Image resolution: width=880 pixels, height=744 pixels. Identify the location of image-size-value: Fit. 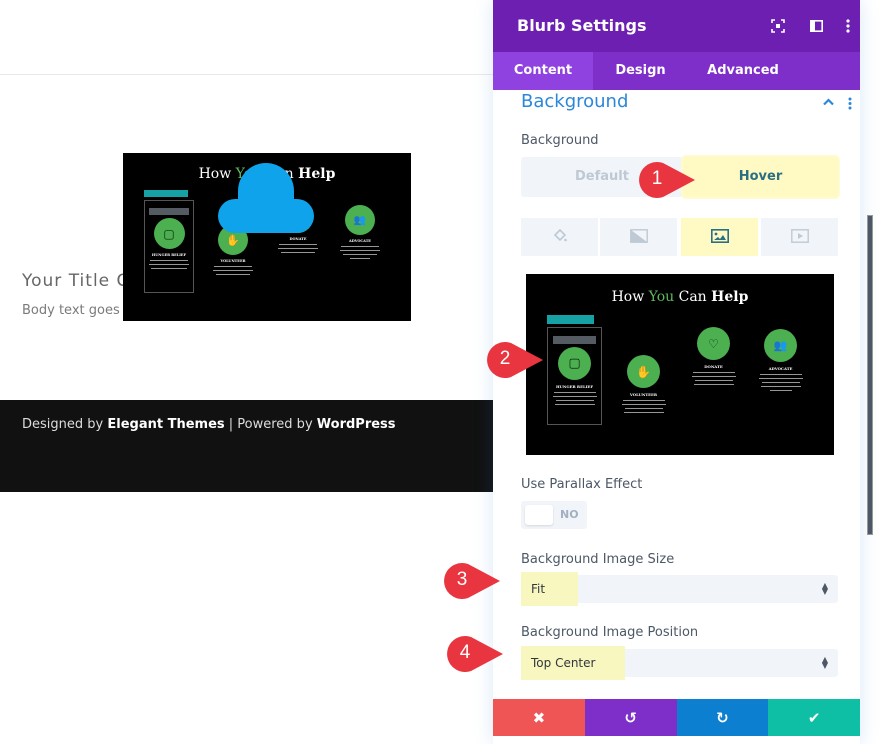
(549, 589).